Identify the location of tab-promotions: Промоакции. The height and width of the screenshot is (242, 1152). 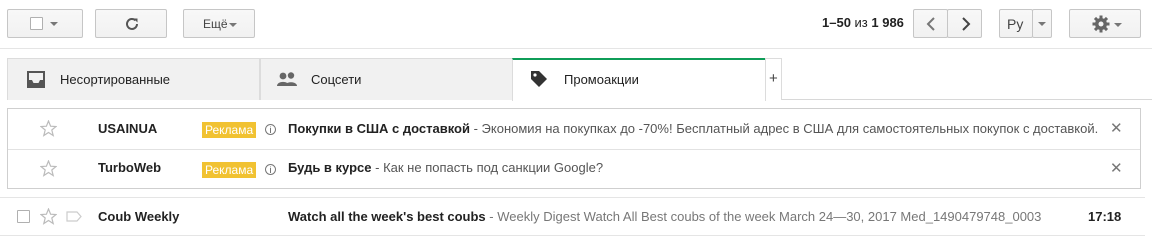
(639, 79).